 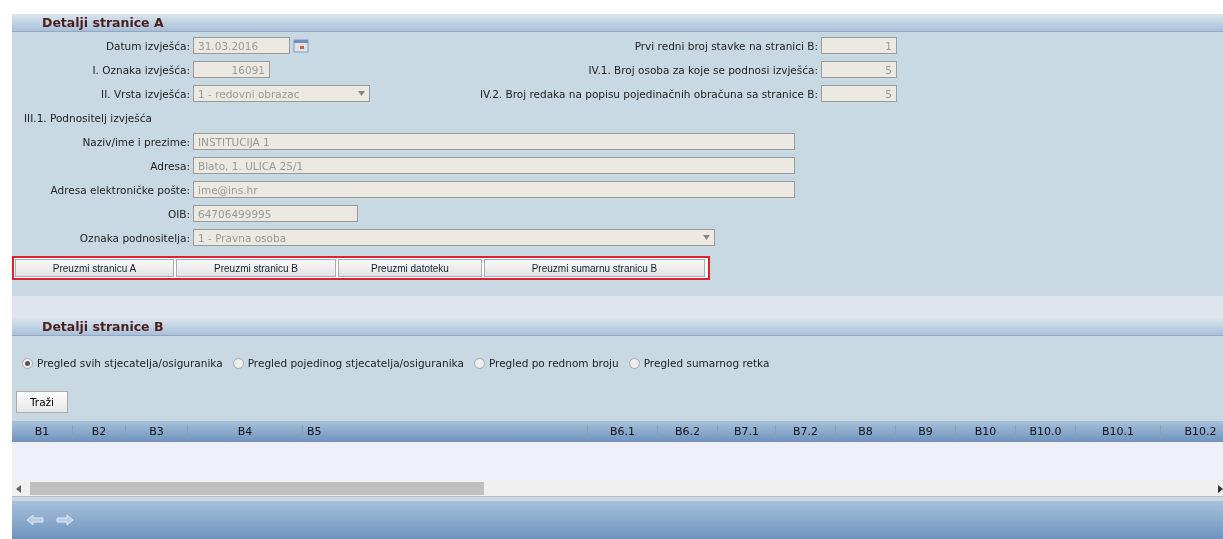 What do you see at coordinates (87, 117) in the screenshot?
I see `section-label: III.1. Podnositelj izvješća` at bounding box center [87, 117].